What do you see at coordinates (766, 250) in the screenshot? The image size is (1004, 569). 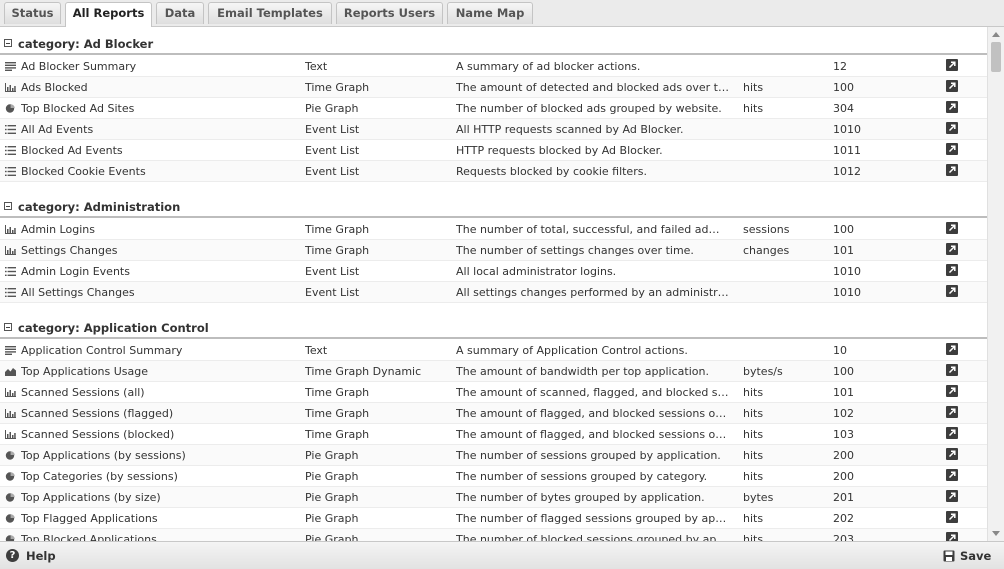 I see `report-units: changes` at bounding box center [766, 250].